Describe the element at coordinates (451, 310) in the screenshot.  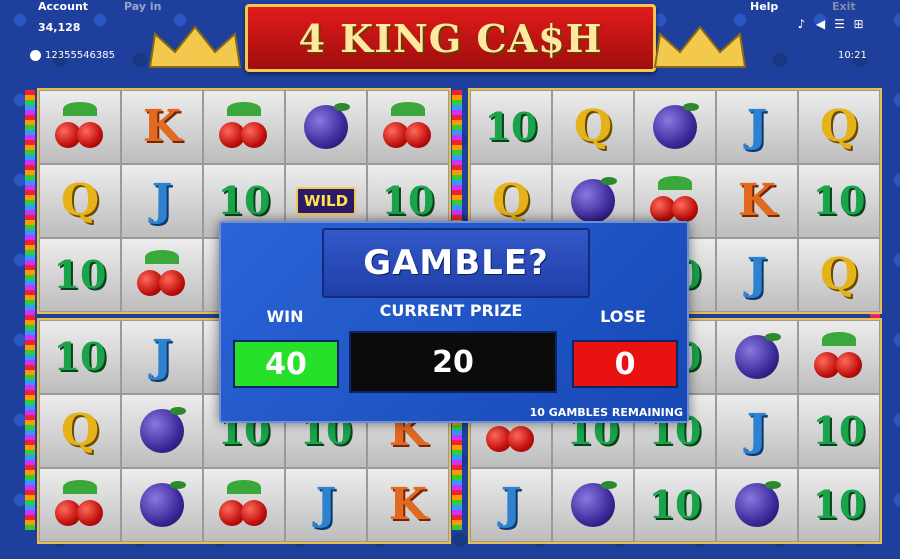
I see `current-prize-label: CURRENT PRIZE` at that location.